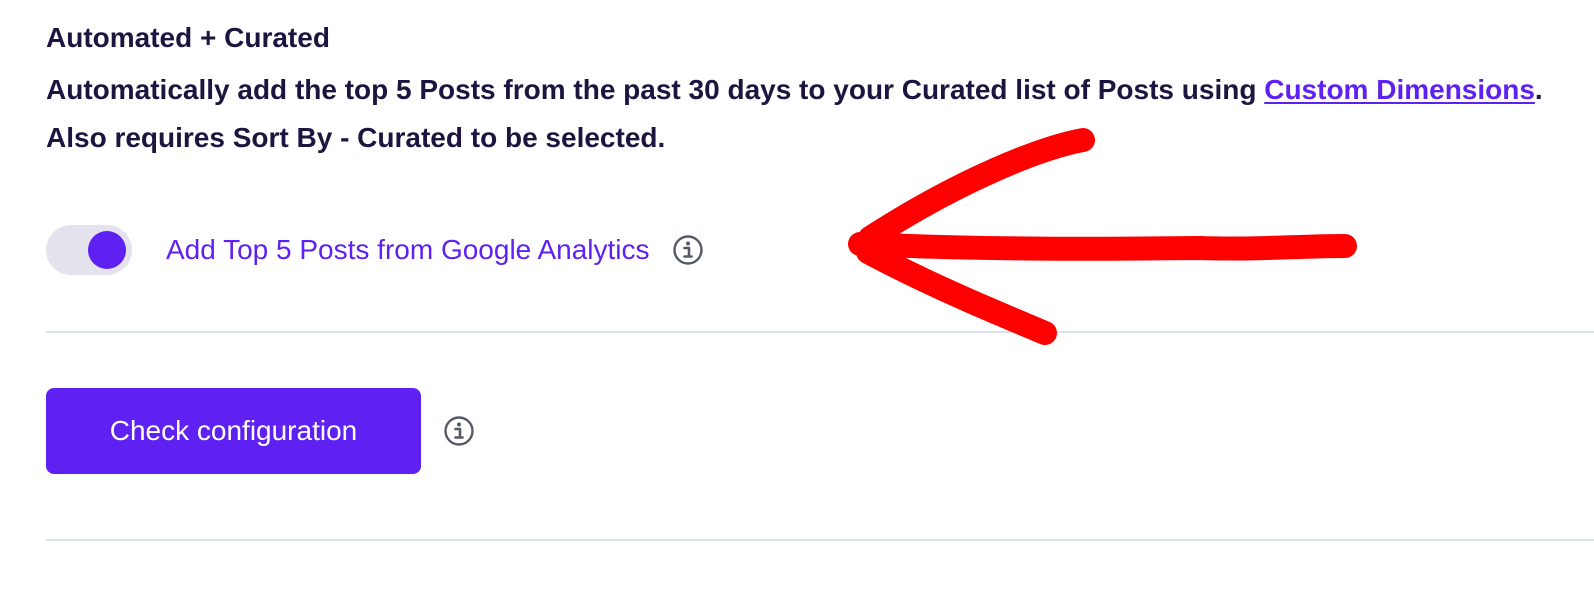  Describe the element at coordinates (107, 250) in the screenshot. I see `toggle-knob` at that location.